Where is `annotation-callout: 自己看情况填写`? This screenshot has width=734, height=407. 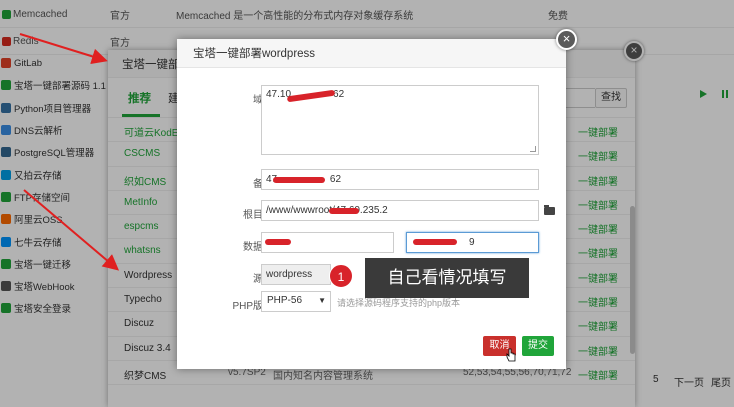
annotation-callout: 自己看情况填写 is located at coordinates (447, 278).